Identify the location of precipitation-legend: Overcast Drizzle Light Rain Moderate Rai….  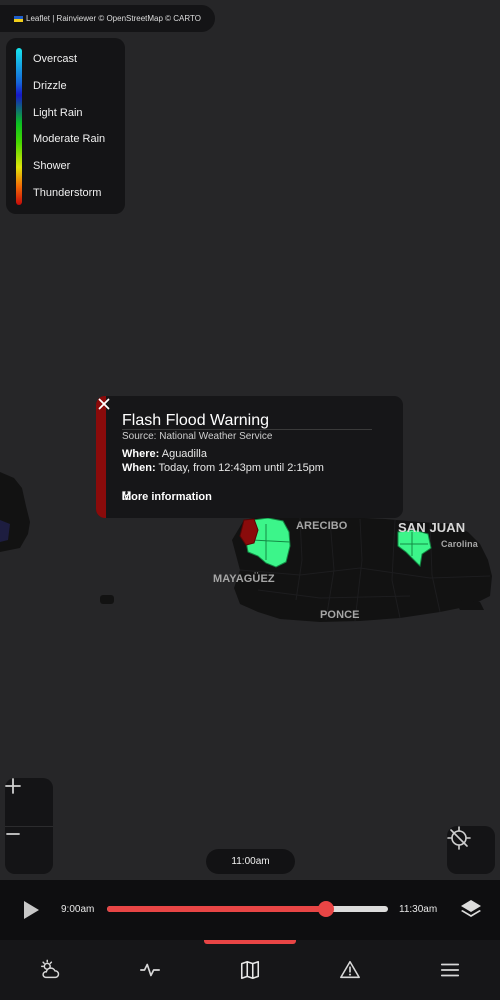
(65, 126).